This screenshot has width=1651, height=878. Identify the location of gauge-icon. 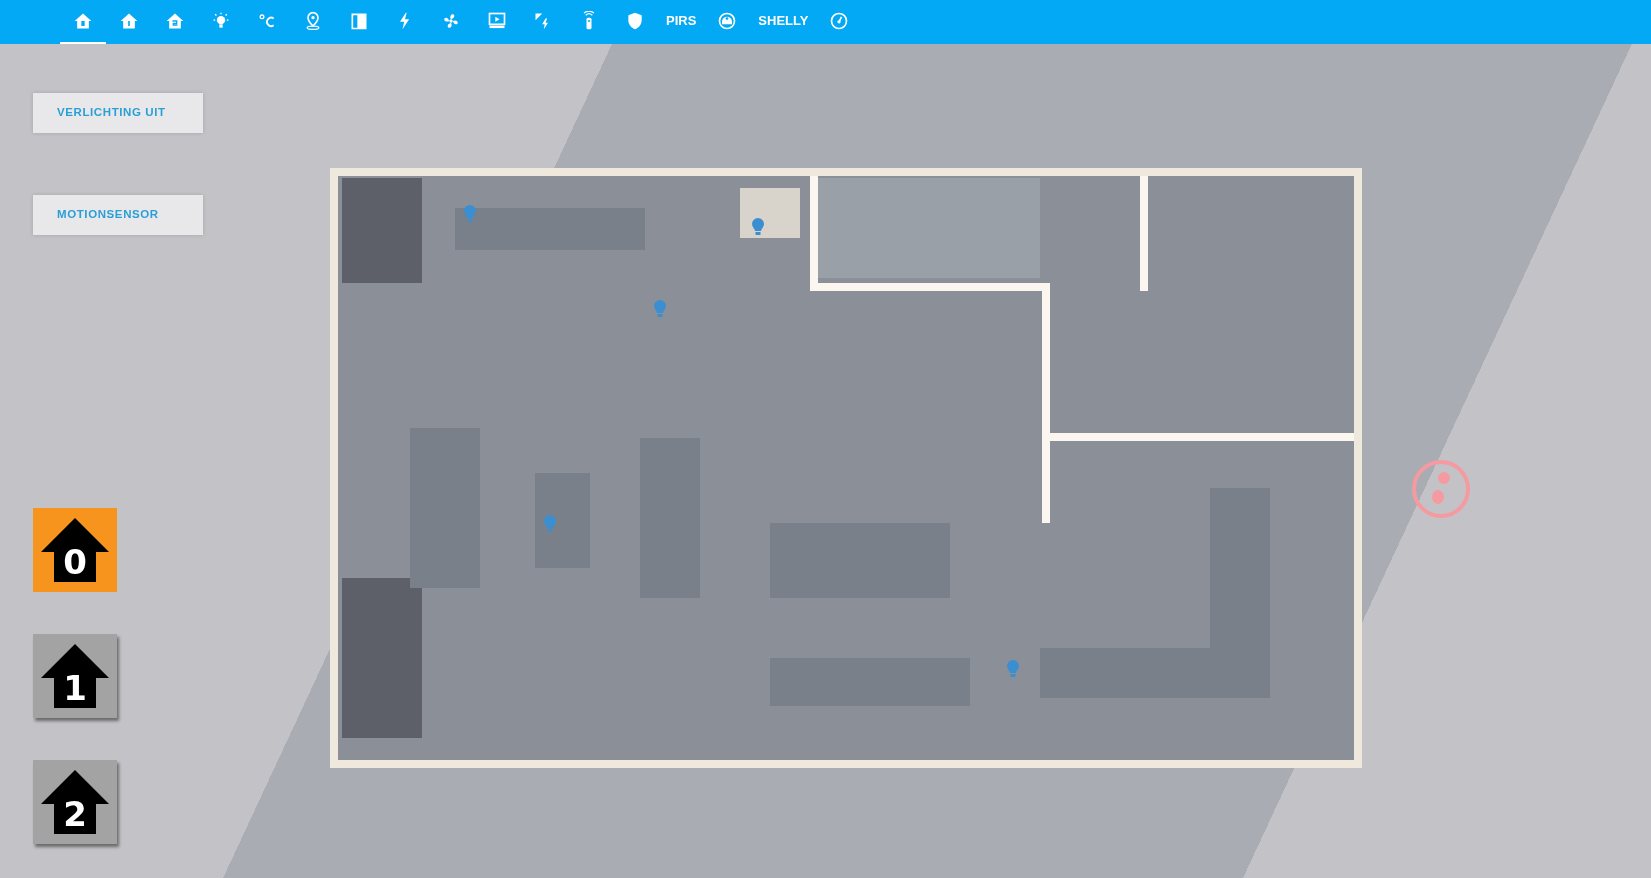
(839, 21).